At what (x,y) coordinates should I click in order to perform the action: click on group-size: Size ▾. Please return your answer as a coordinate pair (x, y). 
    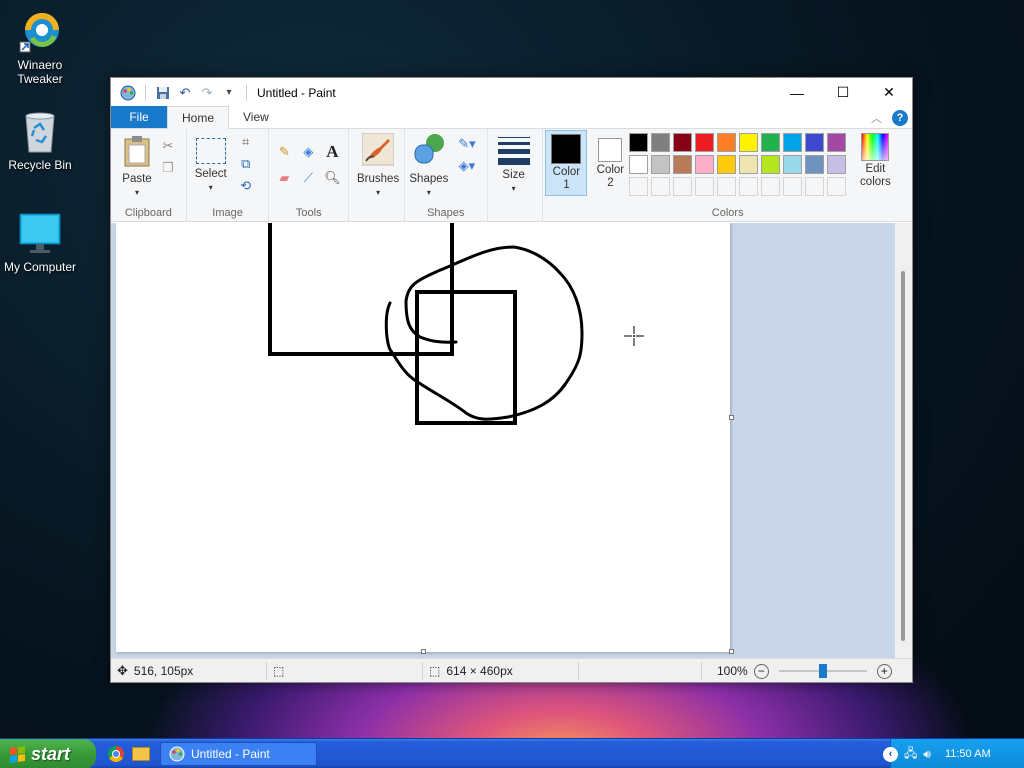
    Looking at the image, I should click on (516, 175).